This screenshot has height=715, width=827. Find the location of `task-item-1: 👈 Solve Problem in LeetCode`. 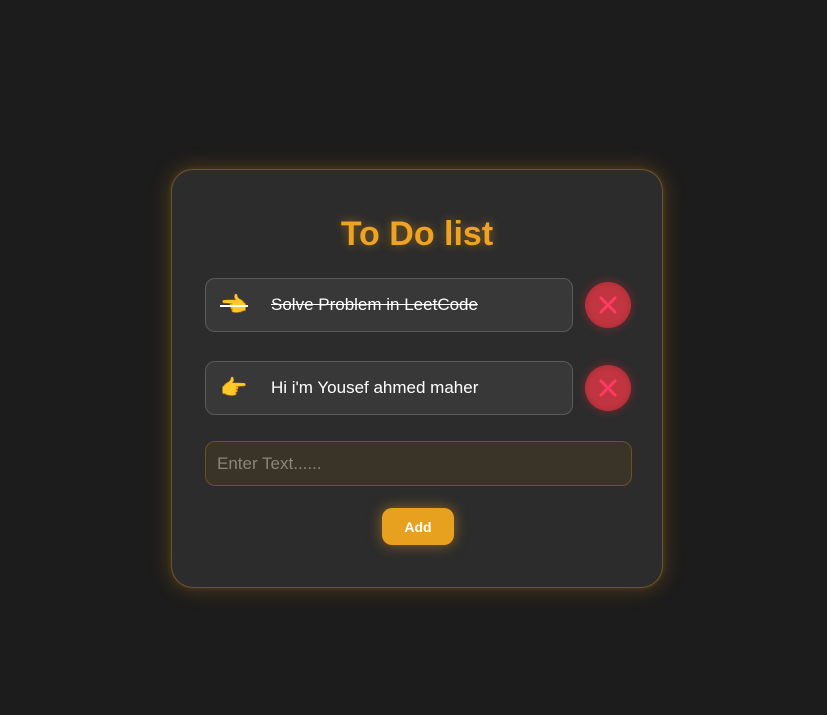

task-item-1: 👈 Solve Problem in LeetCode is located at coordinates (389, 305).